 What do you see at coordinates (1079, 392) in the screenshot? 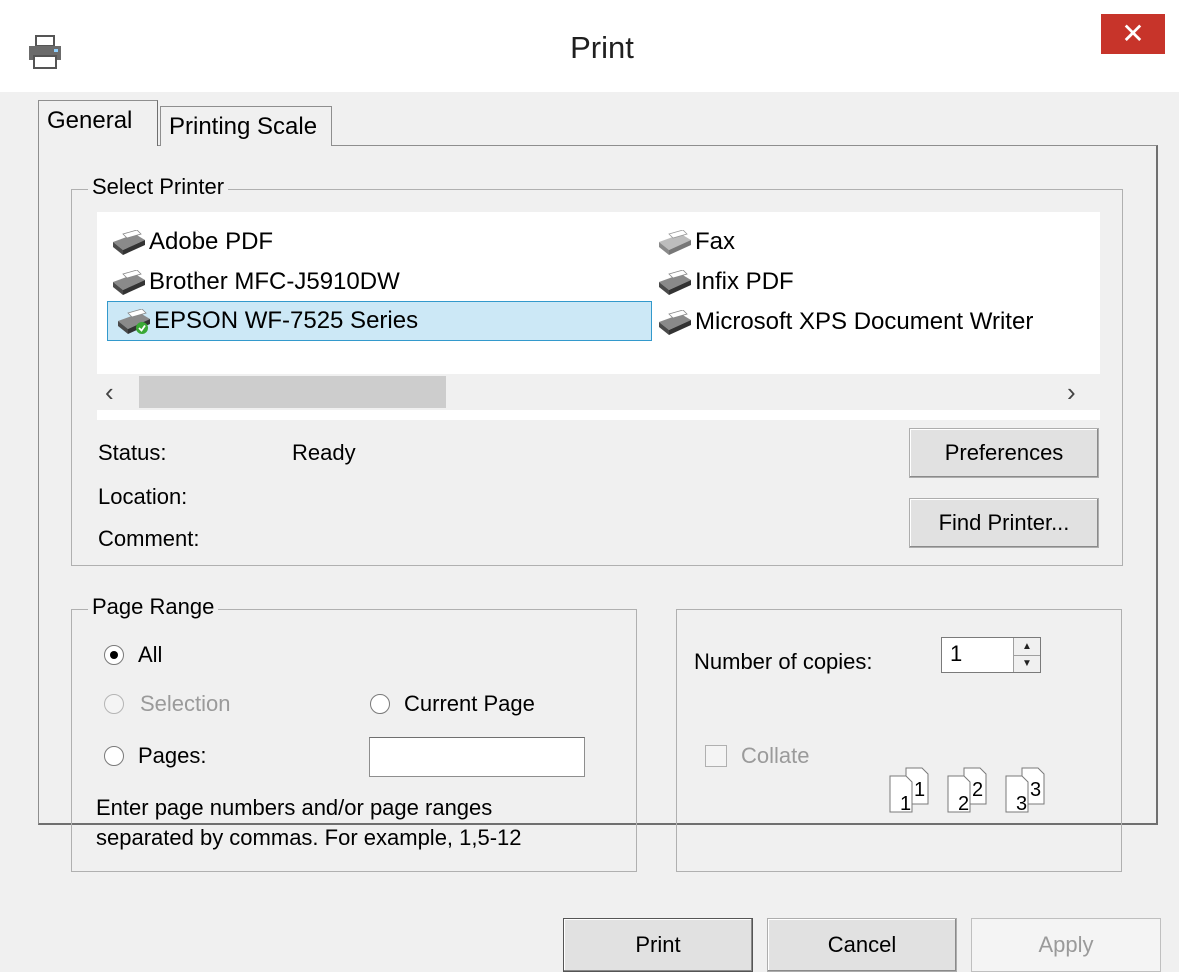
I see `chevron-right-icon: ›` at bounding box center [1079, 392].